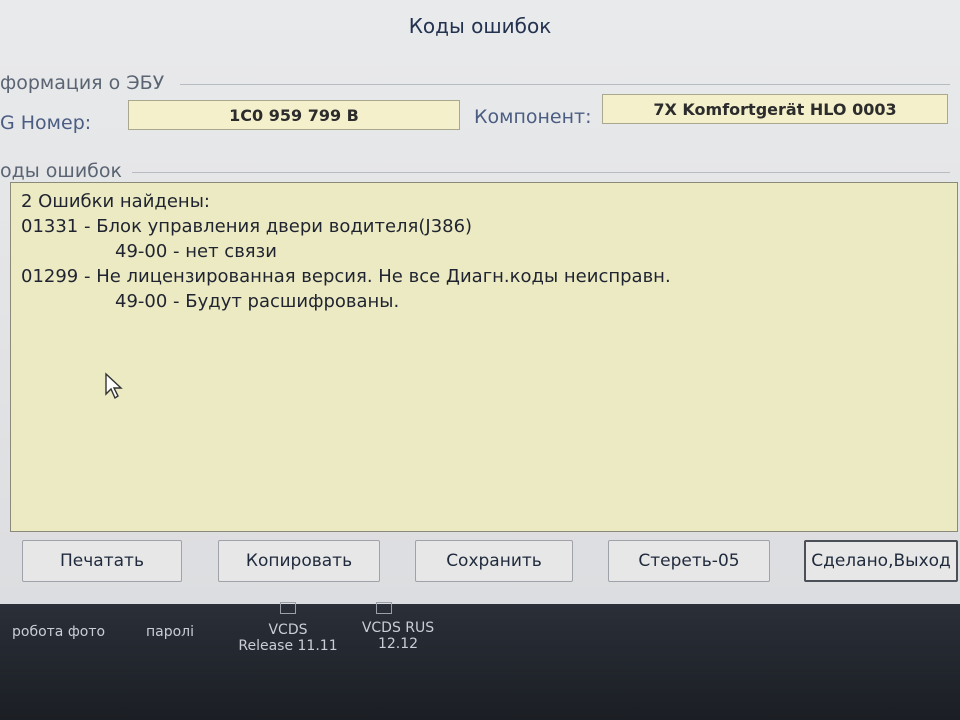  I want to click on part-number-label: G Номер:, so click(46, 123).